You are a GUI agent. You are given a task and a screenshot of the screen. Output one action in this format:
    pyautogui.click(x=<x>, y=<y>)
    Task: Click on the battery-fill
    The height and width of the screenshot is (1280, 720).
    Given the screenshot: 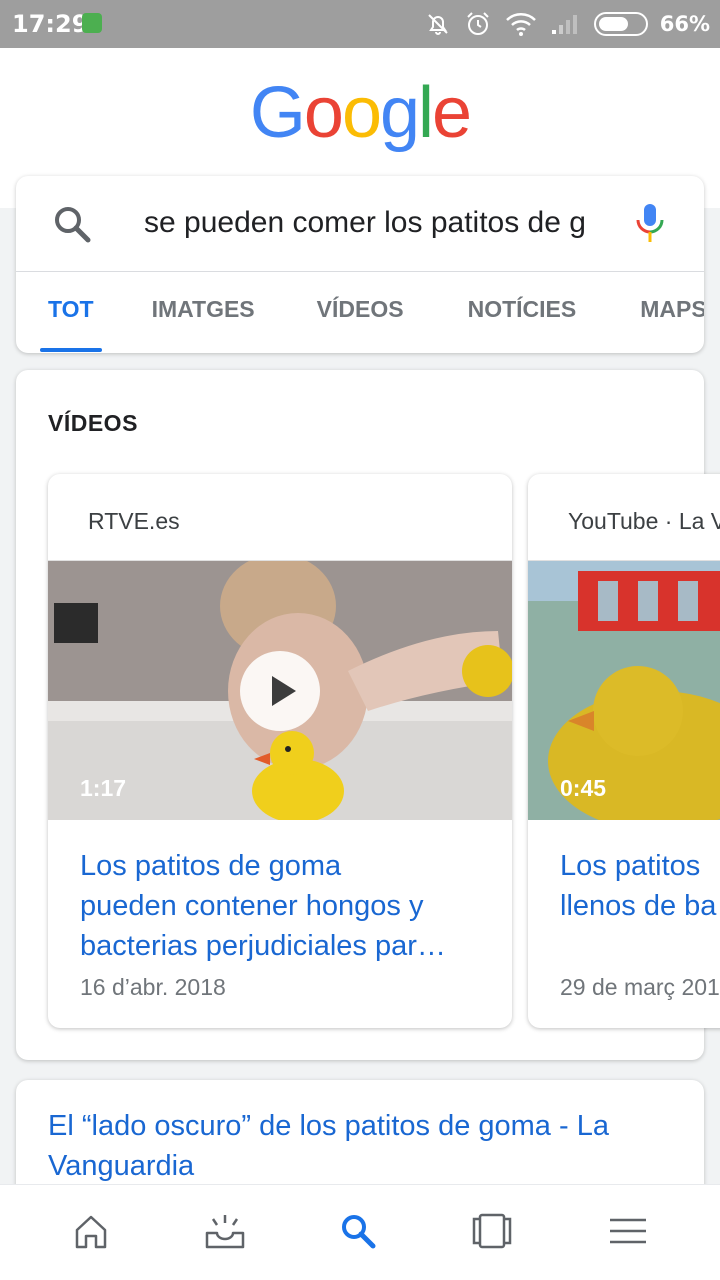 What is the action you would take?
    pyautogui.click(x=613, y=24)
    